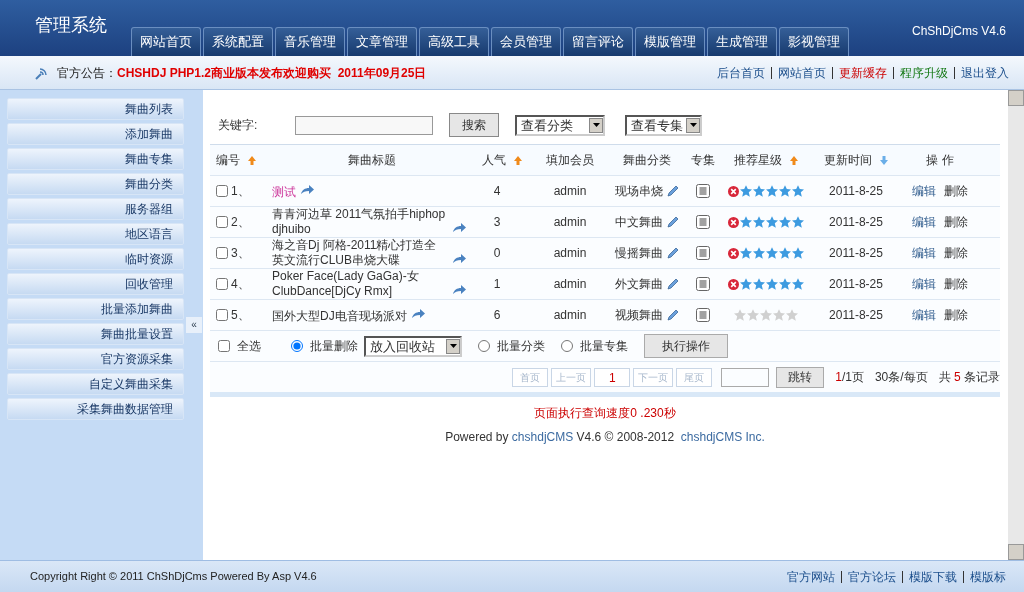 The width and height of the screenshot is (1024, 592). Describe the element at coordinates (95, 159) in the screenshot. I see `sidebar-item: 舞曲专集` at that location.